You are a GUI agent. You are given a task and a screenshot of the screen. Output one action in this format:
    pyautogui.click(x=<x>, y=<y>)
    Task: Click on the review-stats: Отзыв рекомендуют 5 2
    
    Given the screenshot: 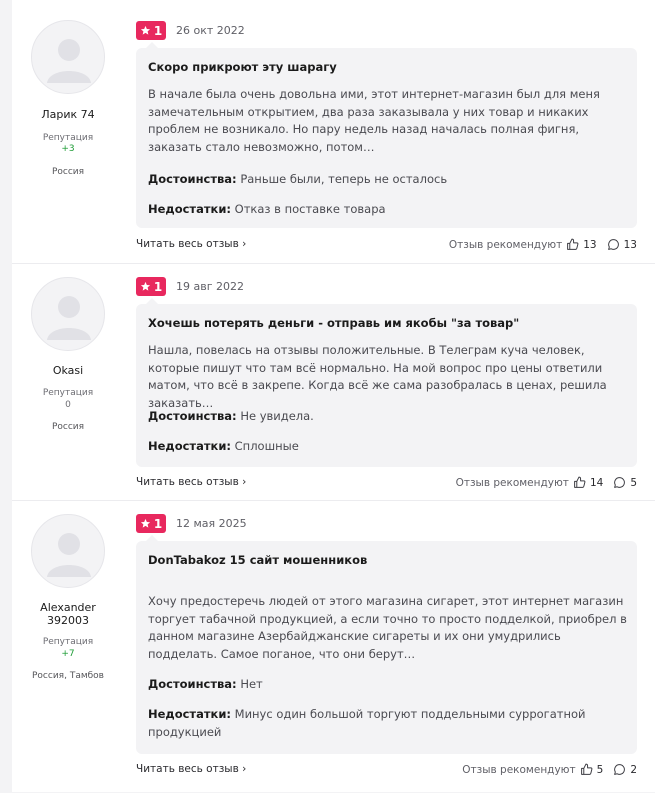 What is the action you would take?
    pyautogui.click(x=549, y=769)
    